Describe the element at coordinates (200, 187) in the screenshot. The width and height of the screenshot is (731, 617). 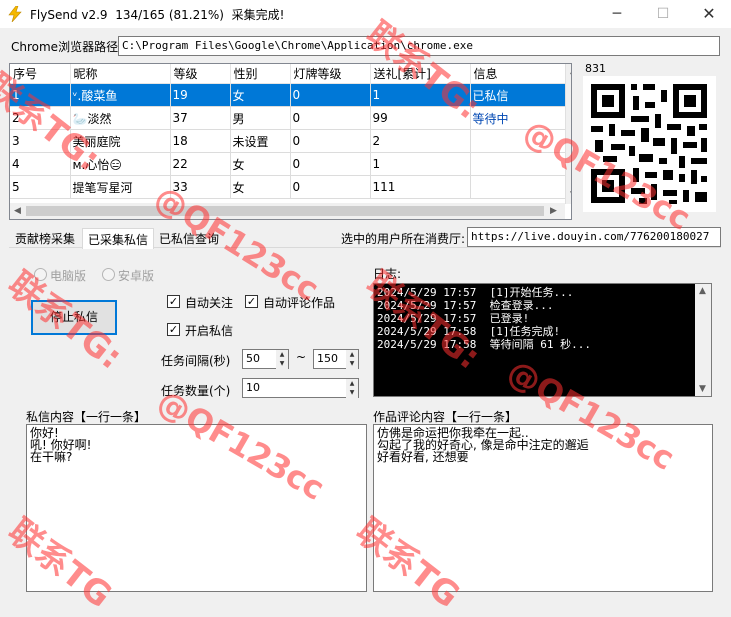
I see `table-cell: 33` at that location.